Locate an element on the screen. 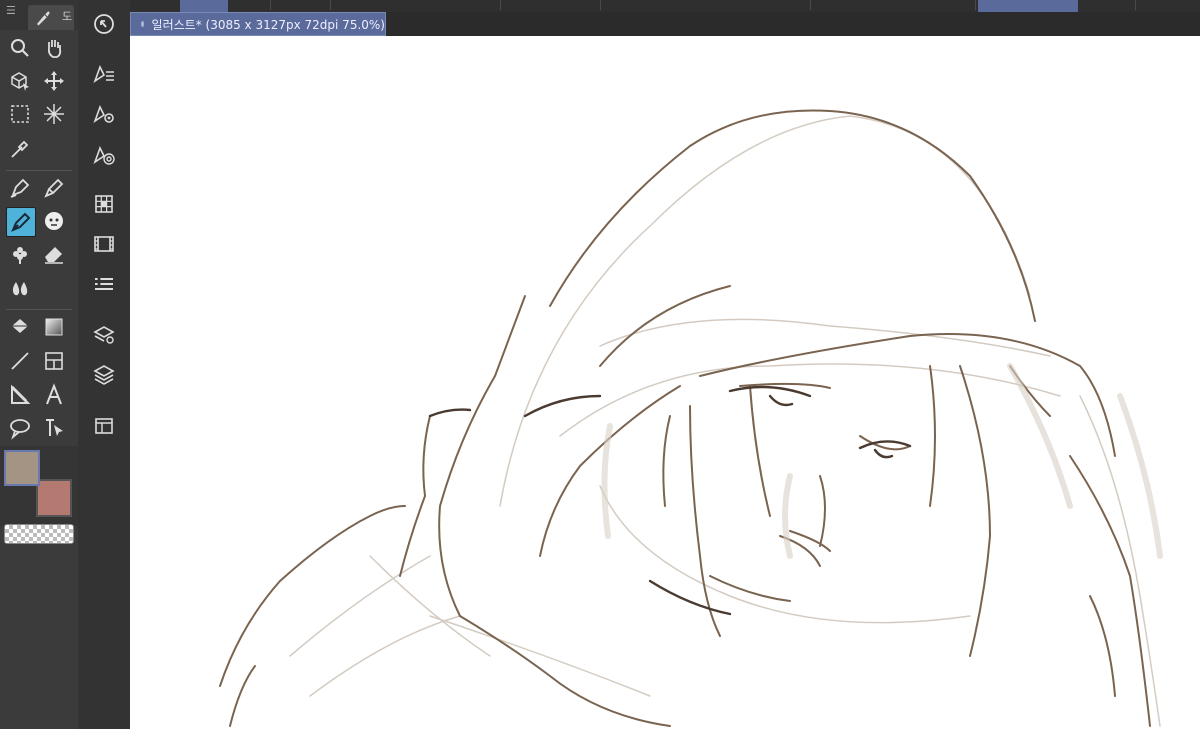 The height and width of the screenshot is (729, 1200). sub-color-swatch is located at coordinates (54, 498).